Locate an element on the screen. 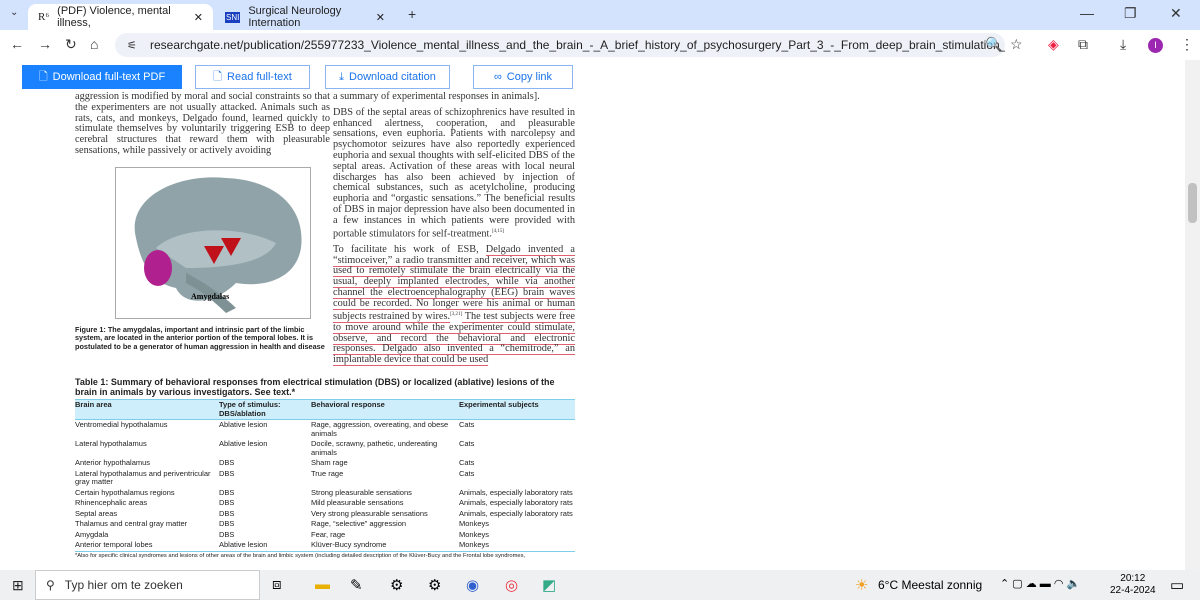  new-tab-icon: + is located at coordinates (412, 14).